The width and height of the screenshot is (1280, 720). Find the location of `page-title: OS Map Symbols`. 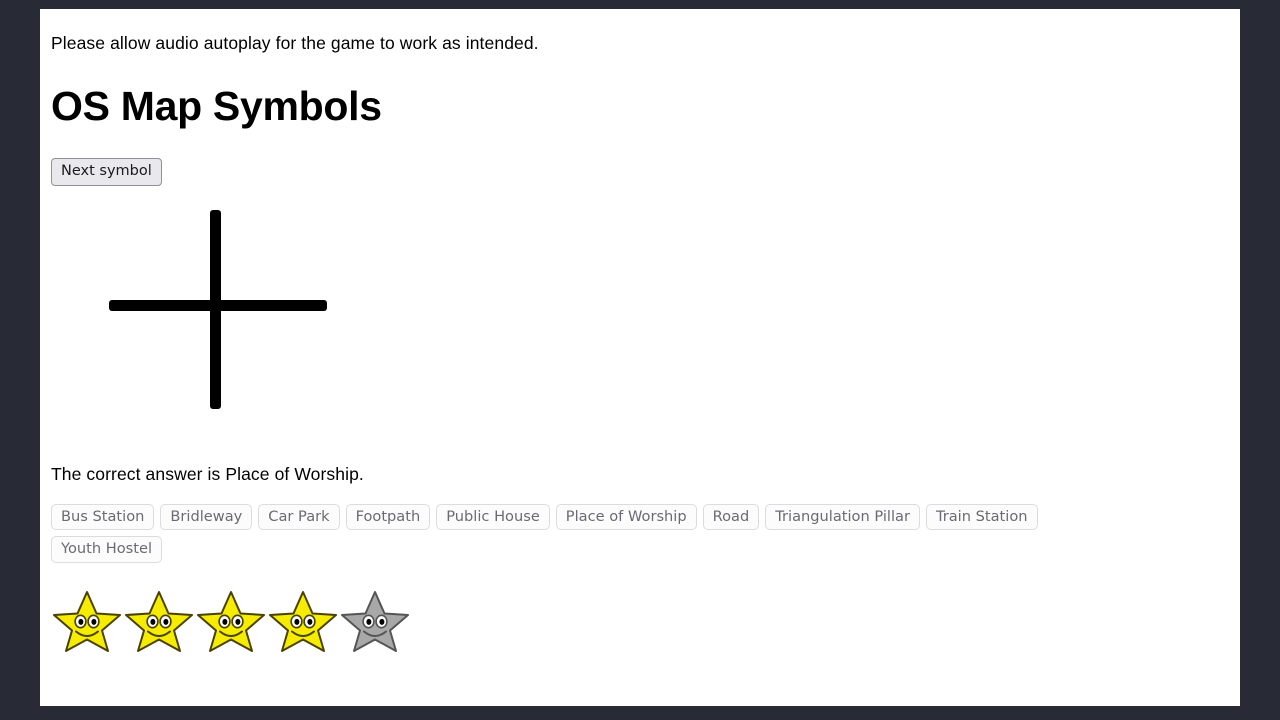

page-title: OS Map Symbols is located at coordinates (216, 106).